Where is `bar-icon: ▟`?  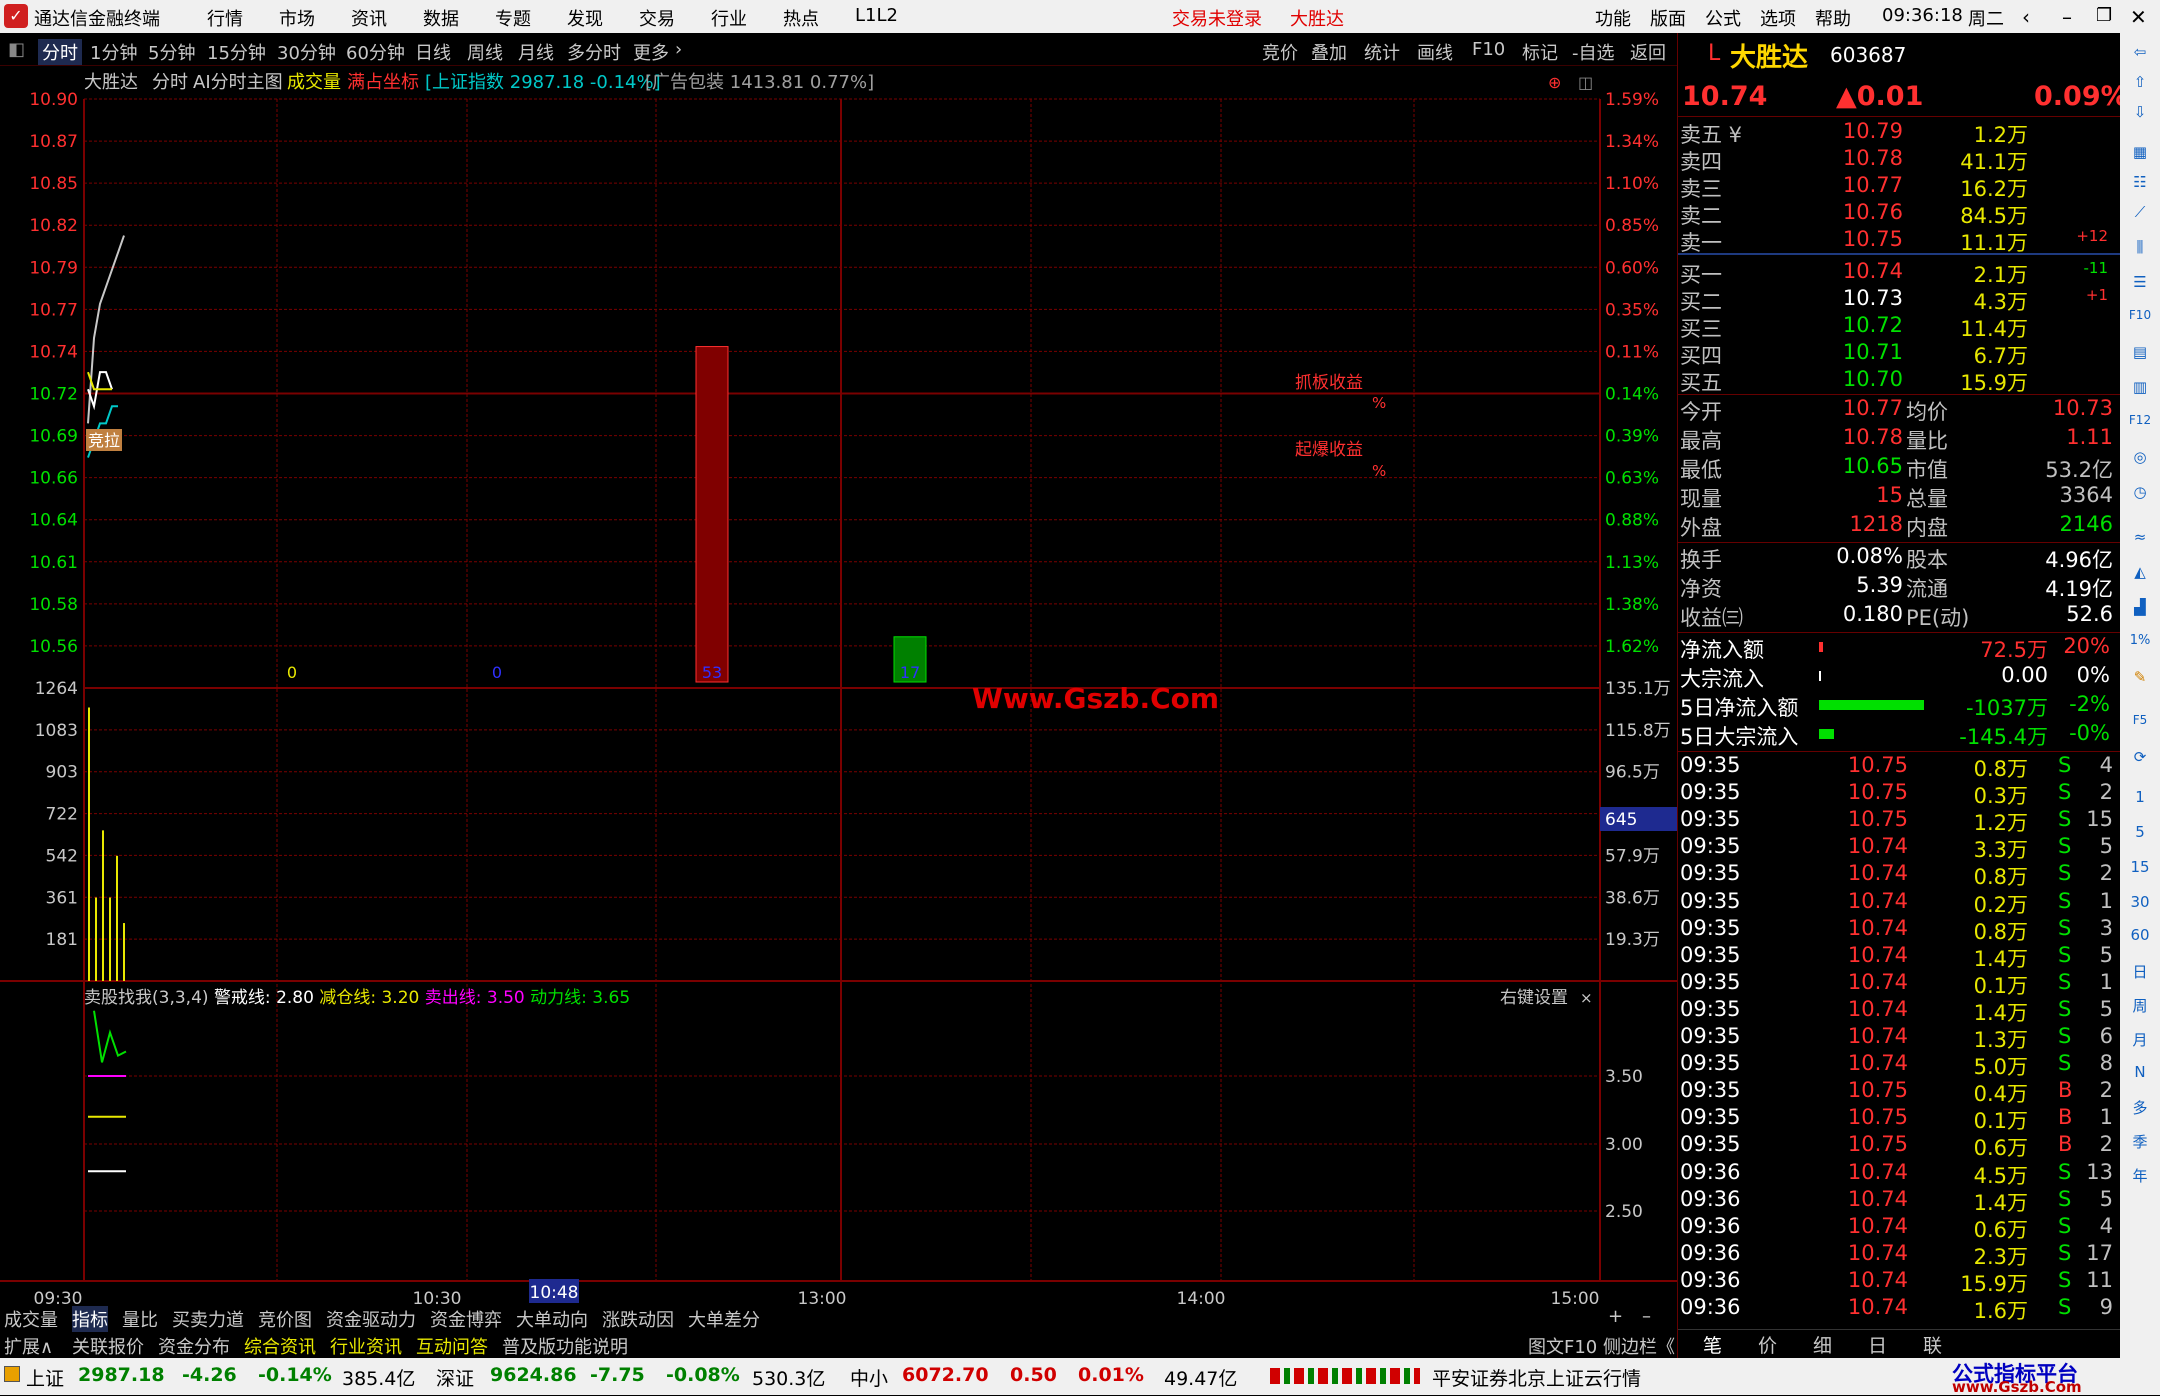 bar-icon: ▟ is located at coordinates (2140, 610).